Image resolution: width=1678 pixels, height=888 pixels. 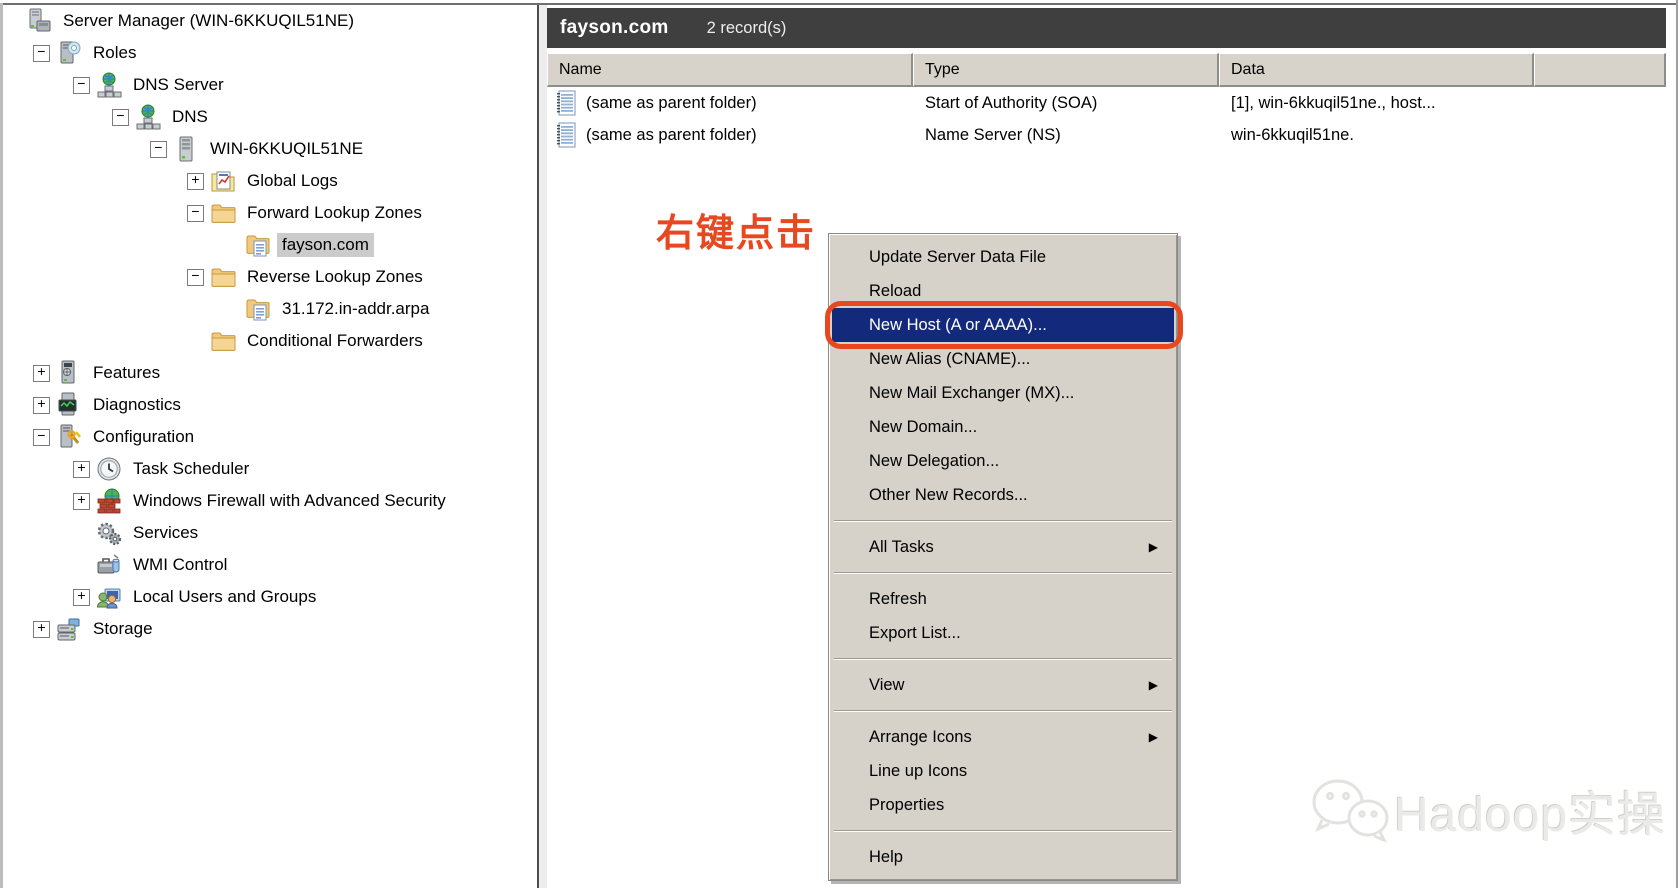 What do you see at coordinates (69, 437) in the screenshot?
I see `configuration-icon` at bounding box center [69, 437].